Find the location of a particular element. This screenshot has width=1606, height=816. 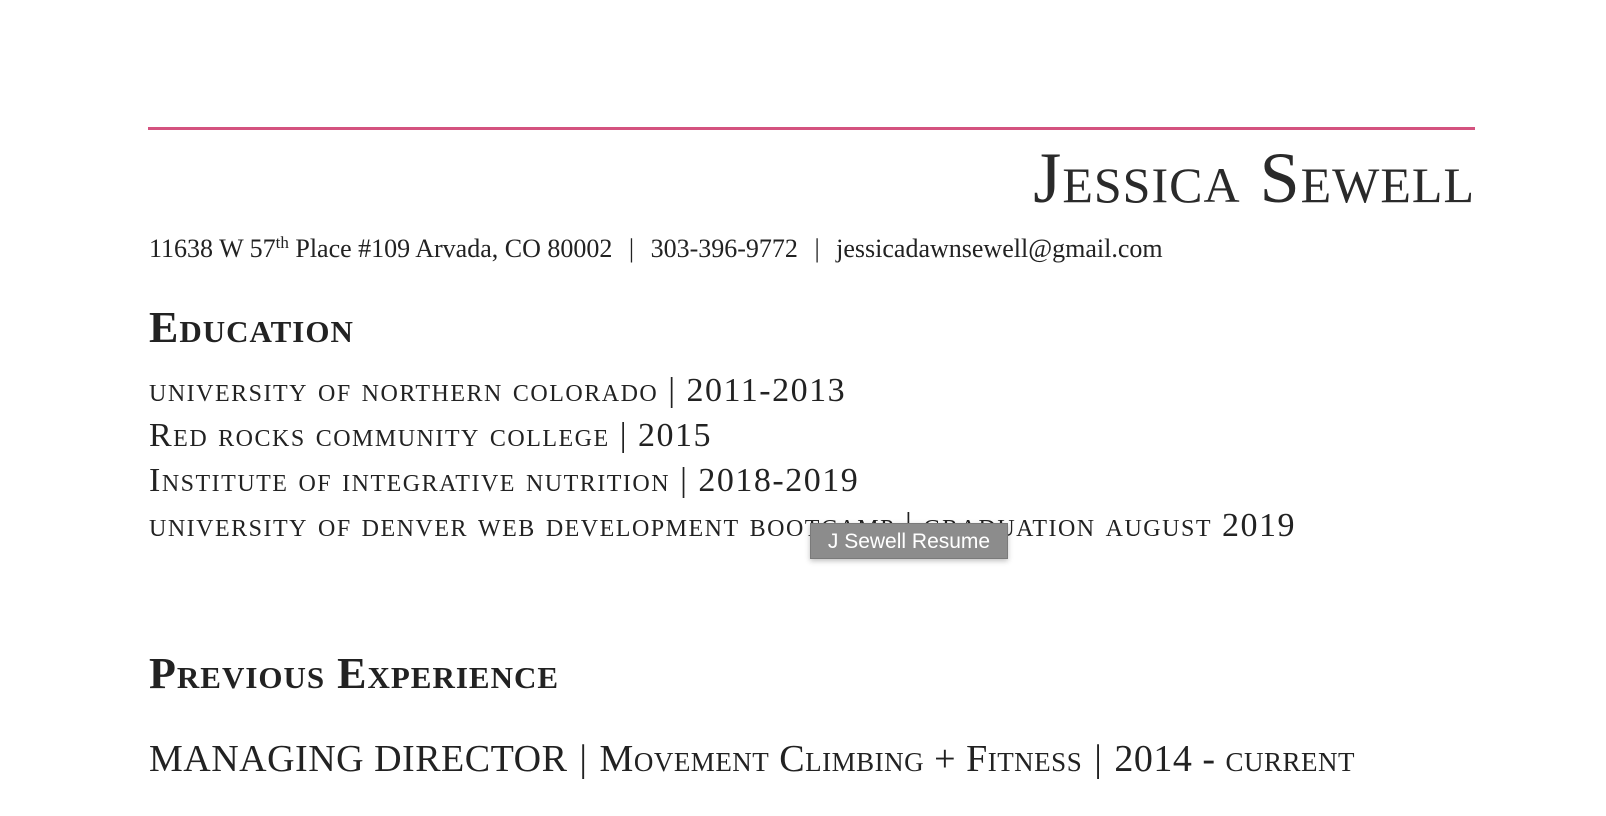

document-title-tooltip: J Sewell Resume is located at coordinates (909, 541).